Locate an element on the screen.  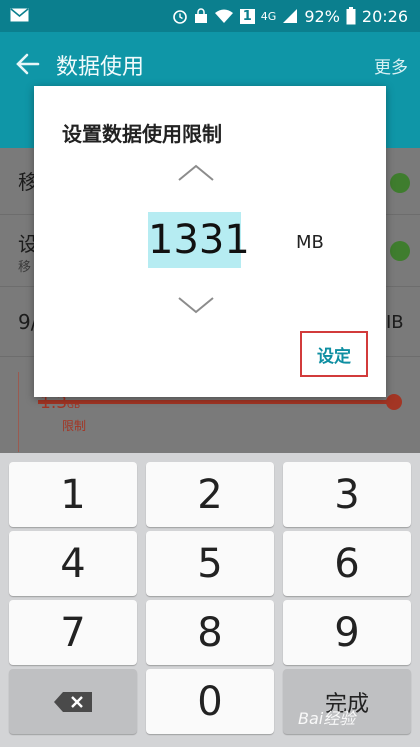
cycle-unit: IB is located at coordinates (395, 322).